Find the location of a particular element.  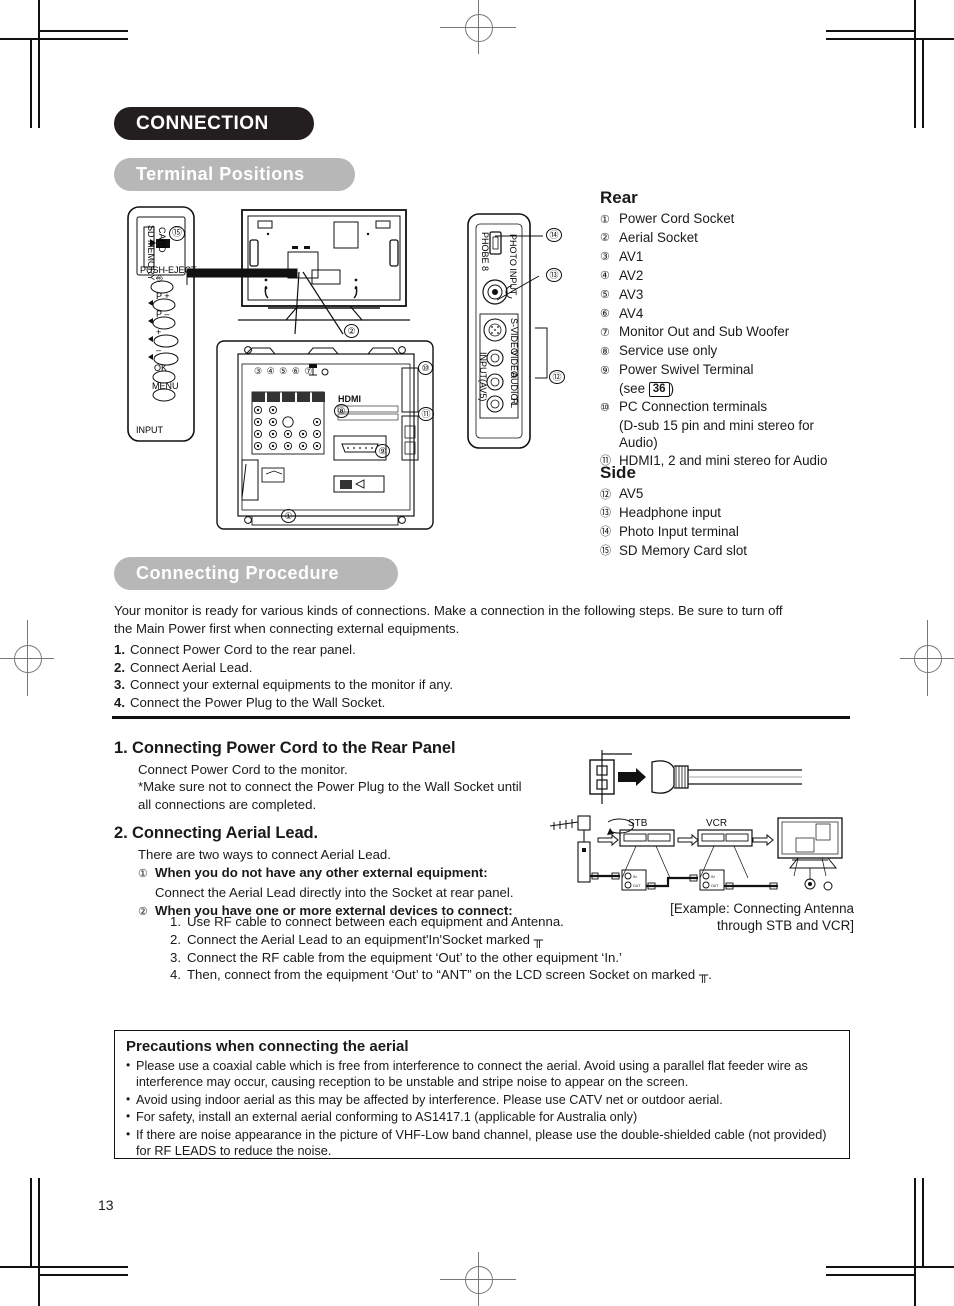

crop-mark-bottom-left-outer is located at coordinates (64, 1267).